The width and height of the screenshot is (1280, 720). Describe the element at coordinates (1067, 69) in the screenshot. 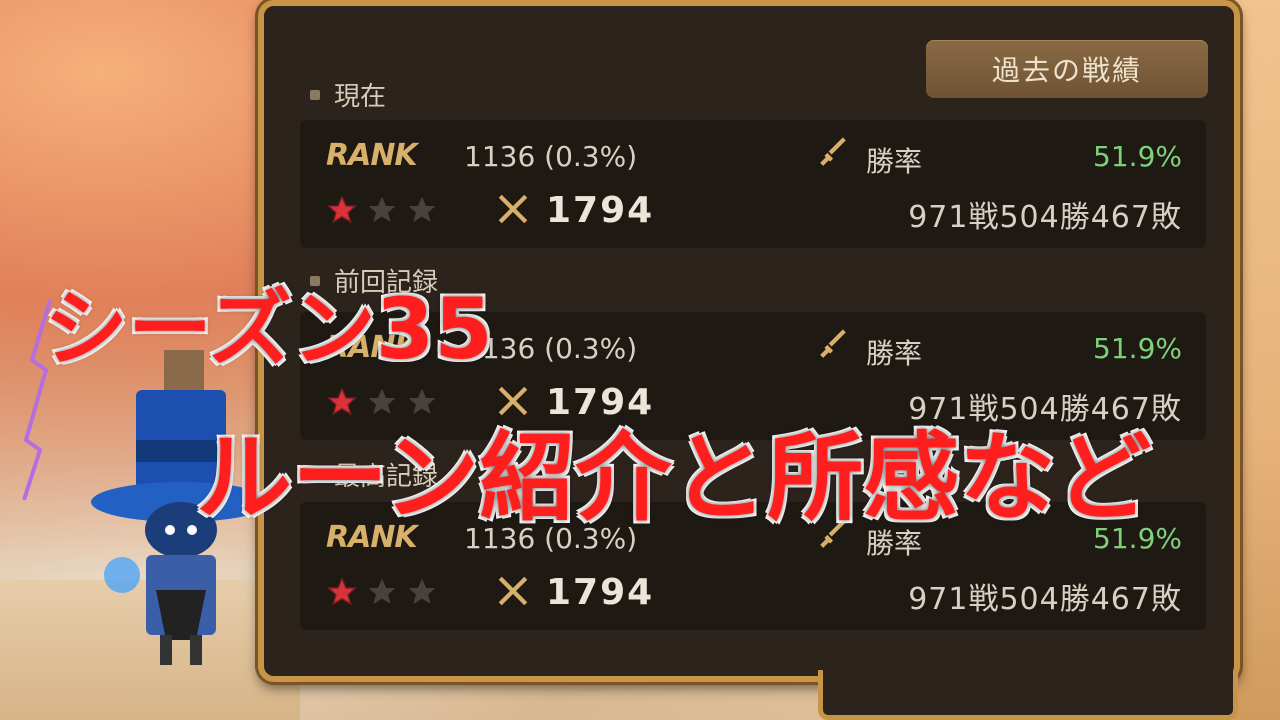

I see `past-records-button: 過去の戦績` at that location.